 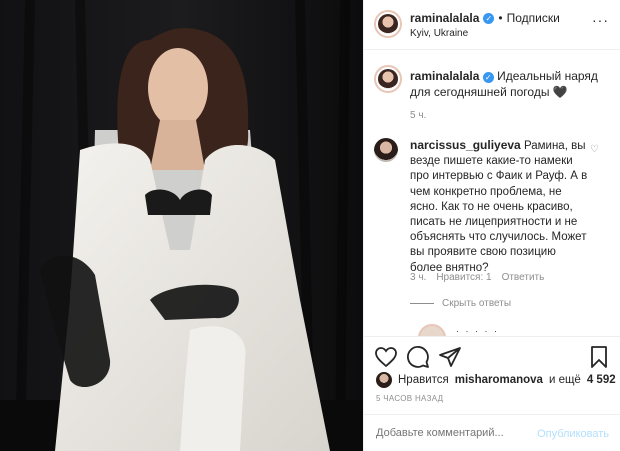 I want to click on caption-time: 5 ч., so click(x=418, y=115).